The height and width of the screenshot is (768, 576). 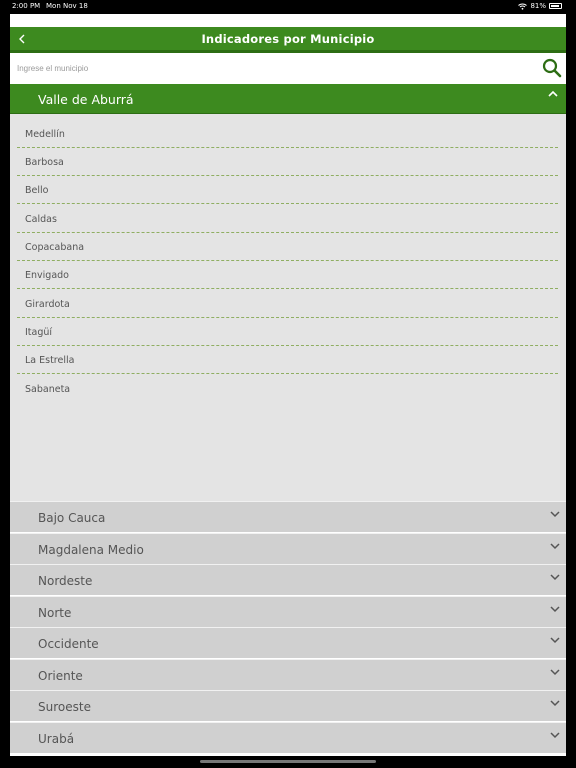 I want to click on chevron-up-icon, so click(x=553, y=93).